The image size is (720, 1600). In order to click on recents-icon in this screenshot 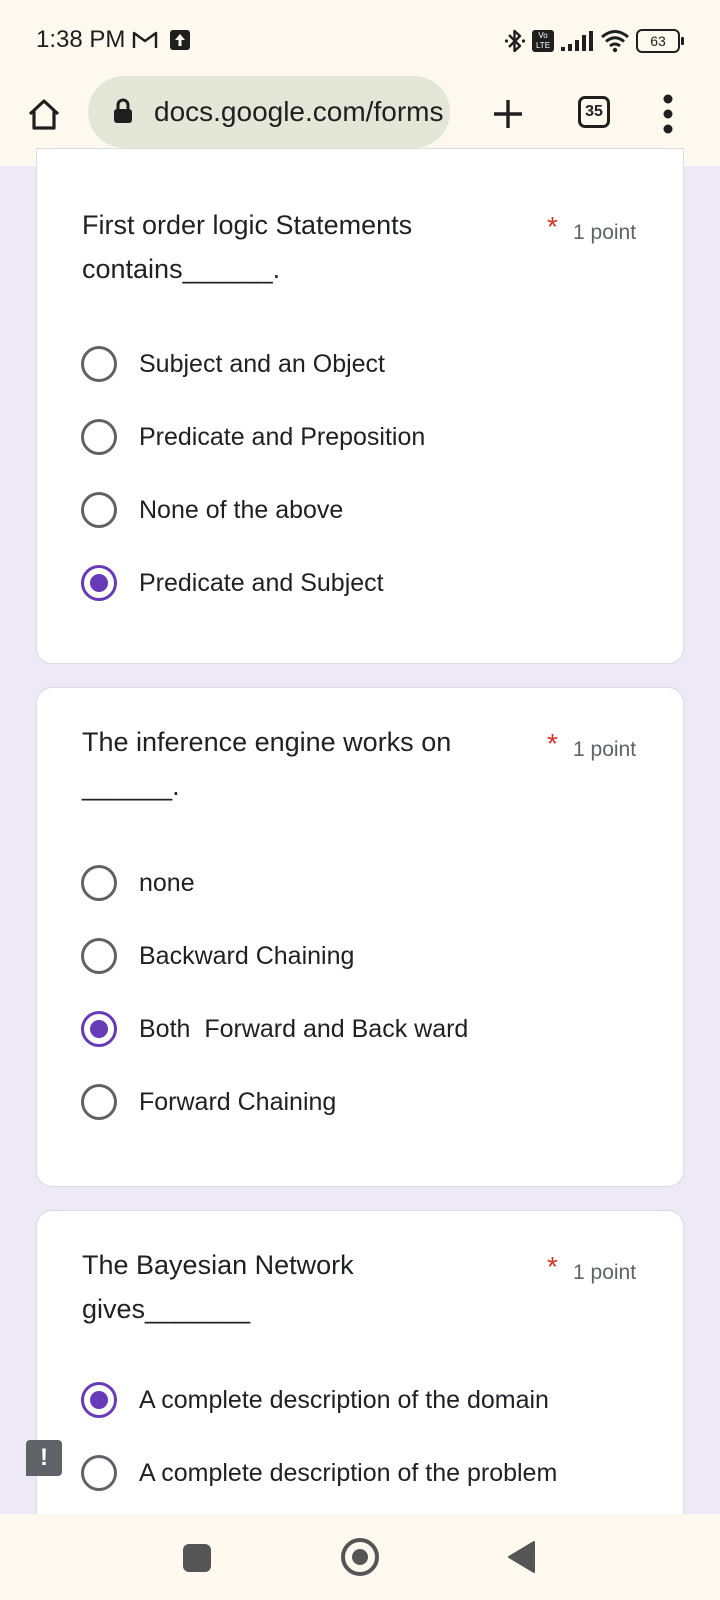, I will do `click(197, 1558)`.